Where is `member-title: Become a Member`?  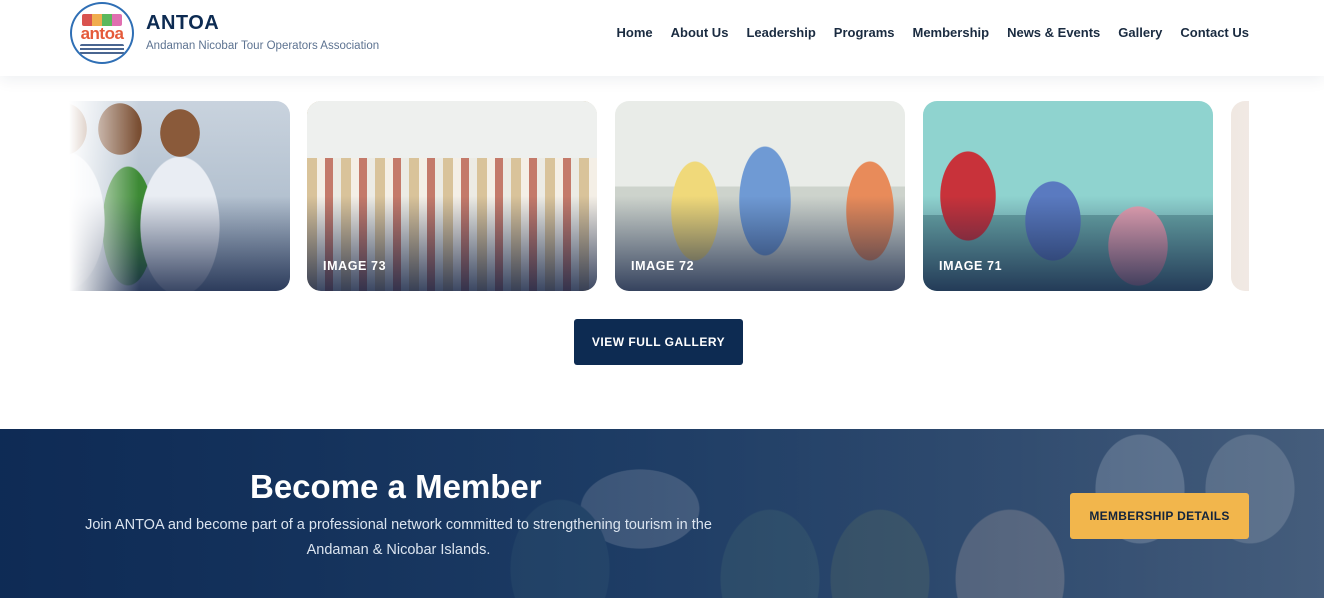 member-title: Become a Member is located at coordinates (396, 486).